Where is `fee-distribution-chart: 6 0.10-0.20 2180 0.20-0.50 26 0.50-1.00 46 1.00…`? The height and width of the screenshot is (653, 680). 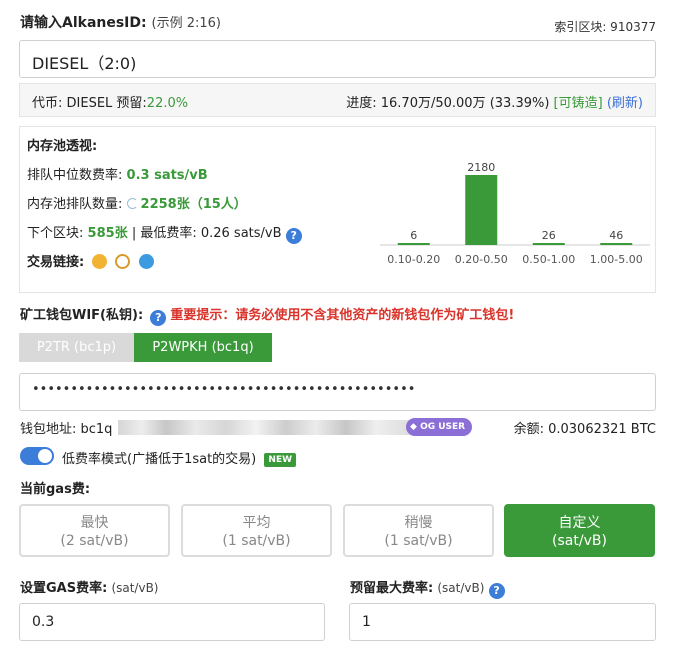 fee-distribution-chart: 6 0.10-0.20 2180 0.20-0.50 26 0.50-1.00 46 1.00… is located at coordinates (515, 216).